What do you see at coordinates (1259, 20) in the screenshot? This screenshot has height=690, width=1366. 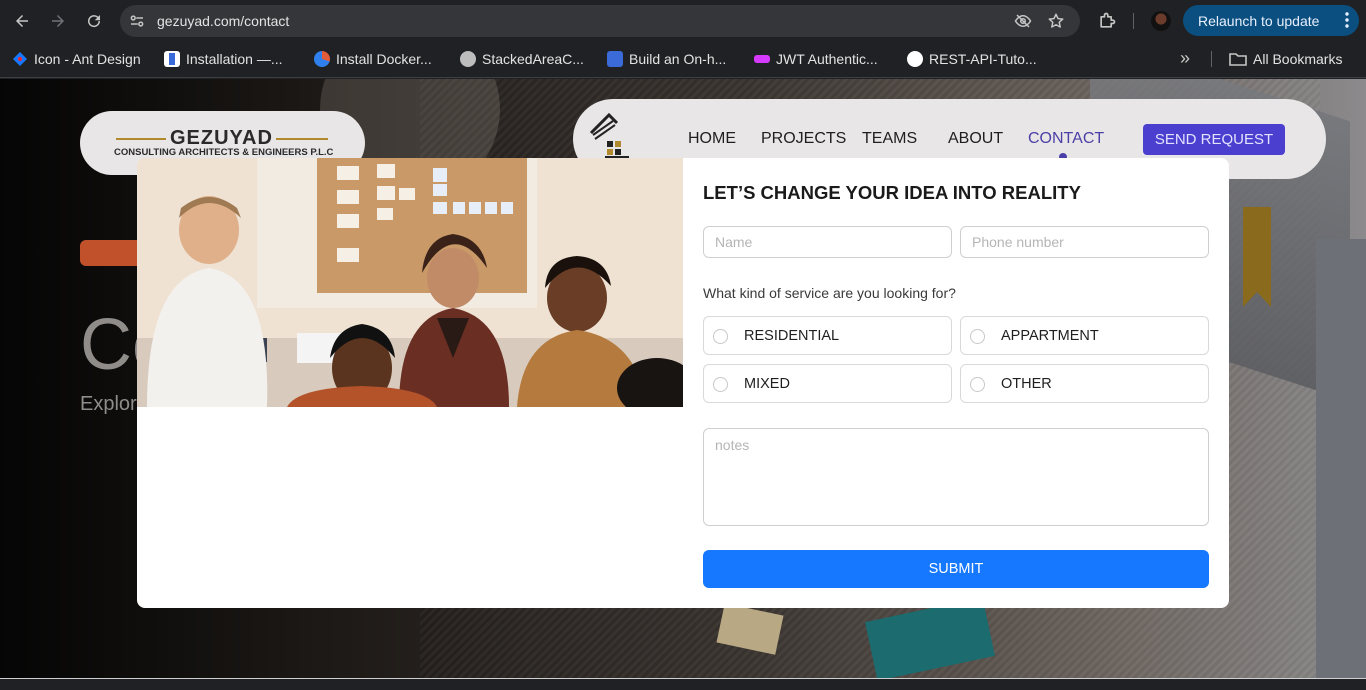 I see `relaunch-label: Relaunch to update` at bounding box center [1259, 20].